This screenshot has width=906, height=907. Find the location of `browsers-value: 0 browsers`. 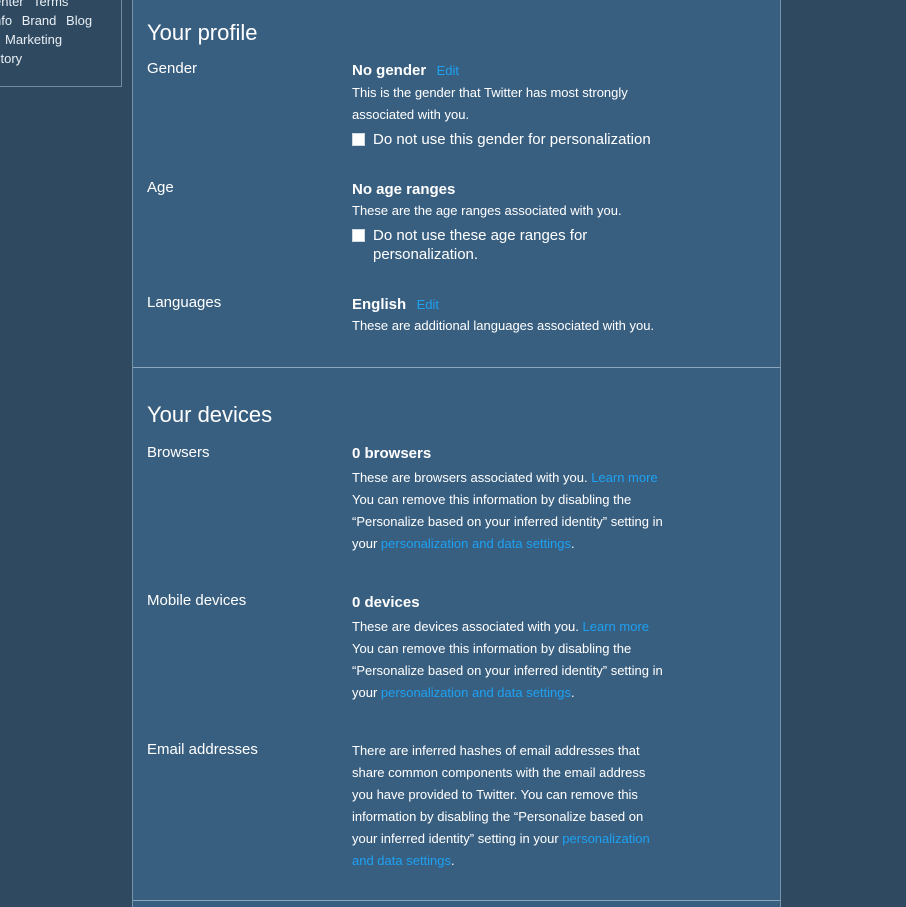

browsers-value: 0 browsers is located at coordinates (392, 453).